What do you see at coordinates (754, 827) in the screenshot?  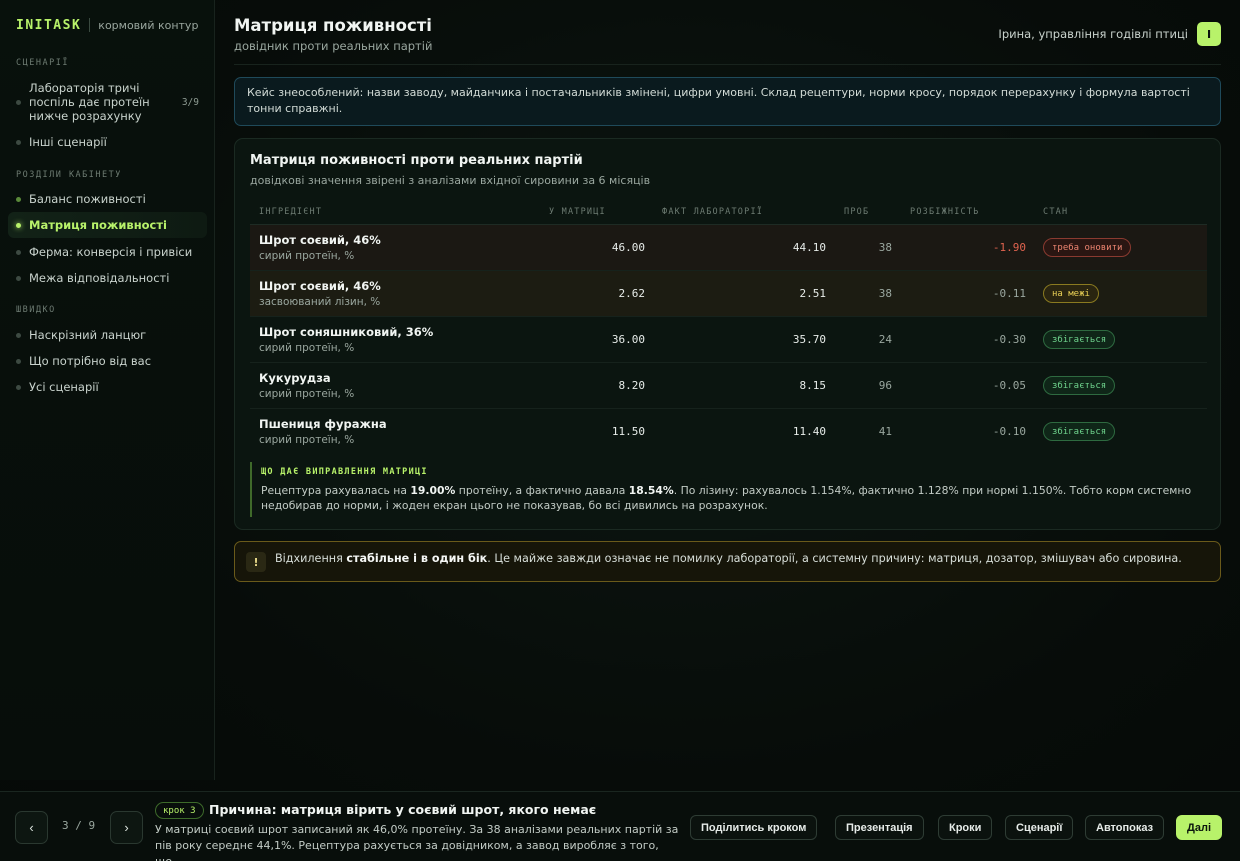 I see `share-step-button: Поділитись кроком` at bounding box center [754, 827].